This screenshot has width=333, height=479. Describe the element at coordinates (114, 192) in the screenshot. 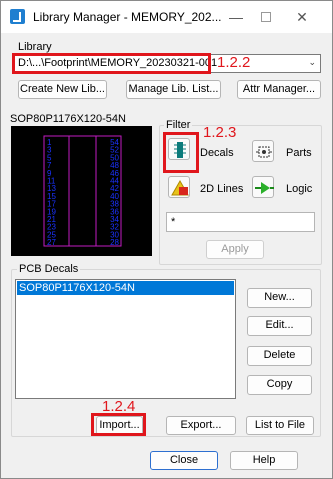

I see `right-pin-labels: 5452504846444240383634323028` at that location.